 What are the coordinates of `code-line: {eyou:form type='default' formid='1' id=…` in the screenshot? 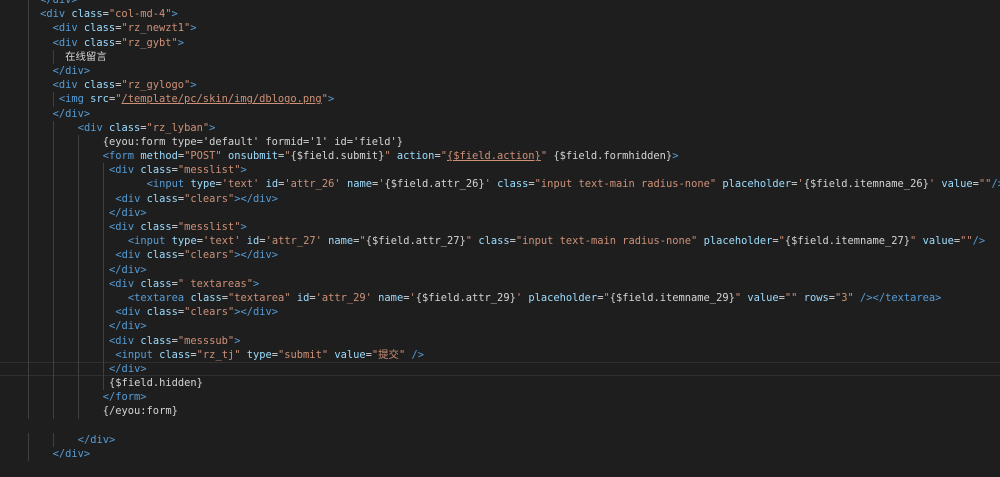 It's located at (500, 142).